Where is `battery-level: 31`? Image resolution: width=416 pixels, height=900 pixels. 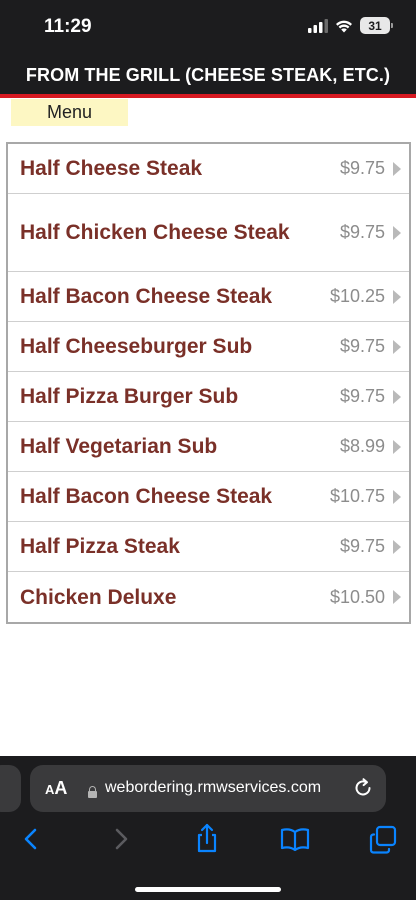 battery-level: 31 is located at coordinates (375, 25).